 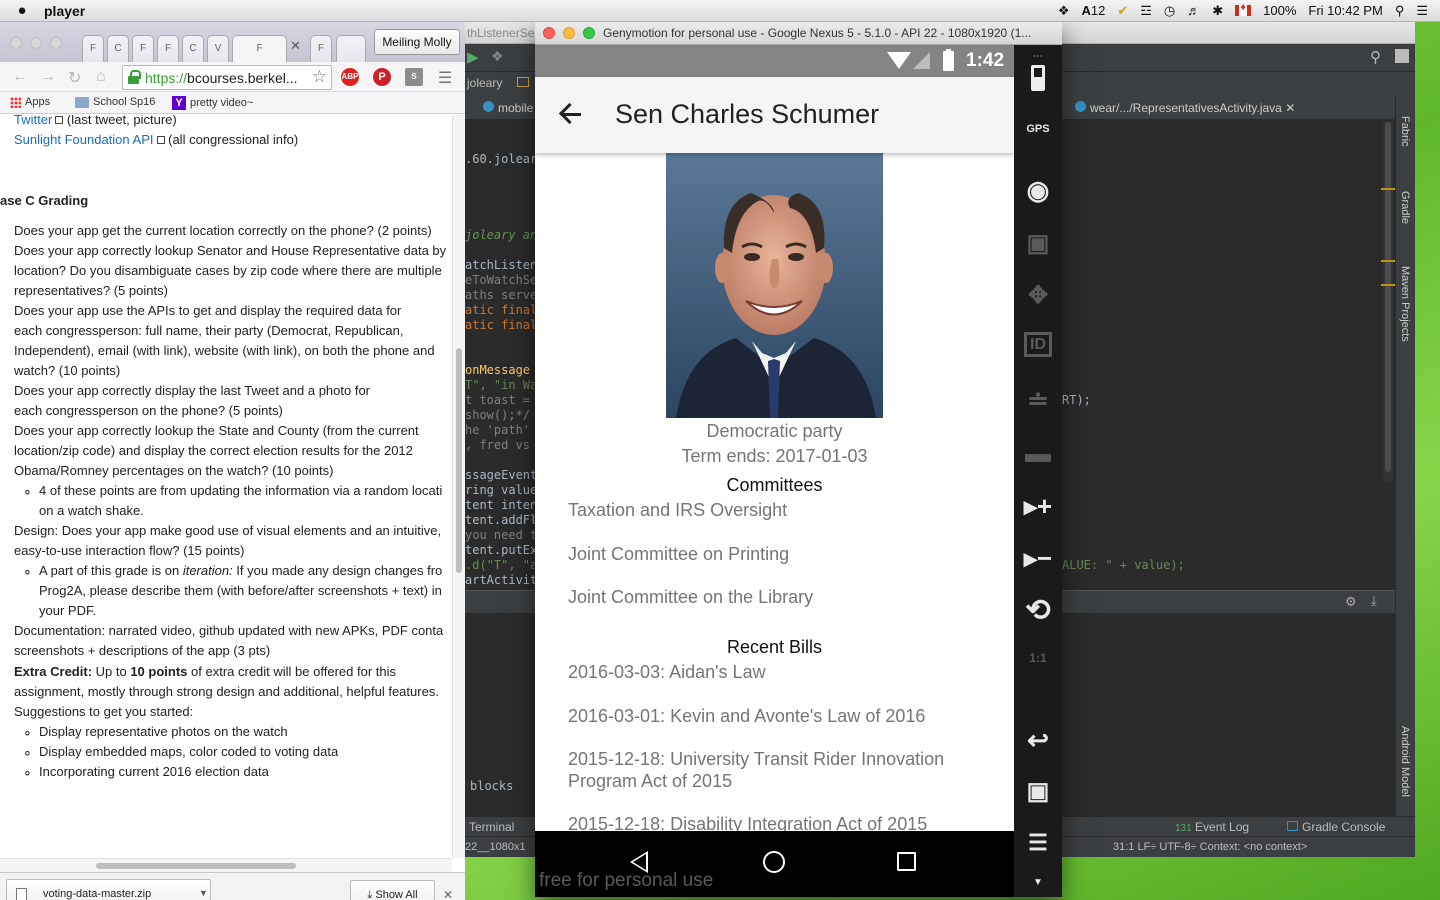 I want to click on browser-tab-active: F, so click(x=259, y=48).